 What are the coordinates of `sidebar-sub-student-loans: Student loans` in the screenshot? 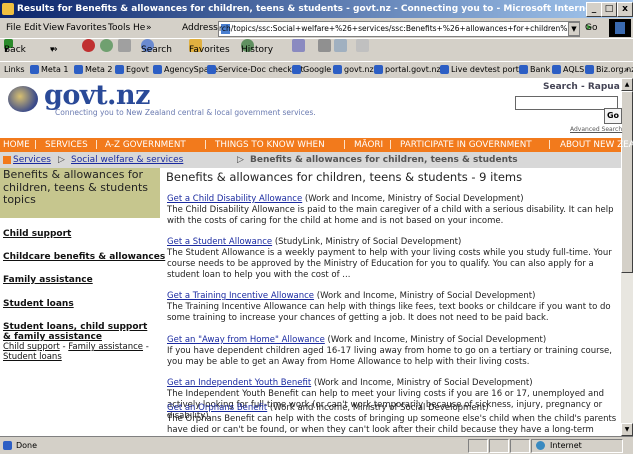 It's located at (32, 357).